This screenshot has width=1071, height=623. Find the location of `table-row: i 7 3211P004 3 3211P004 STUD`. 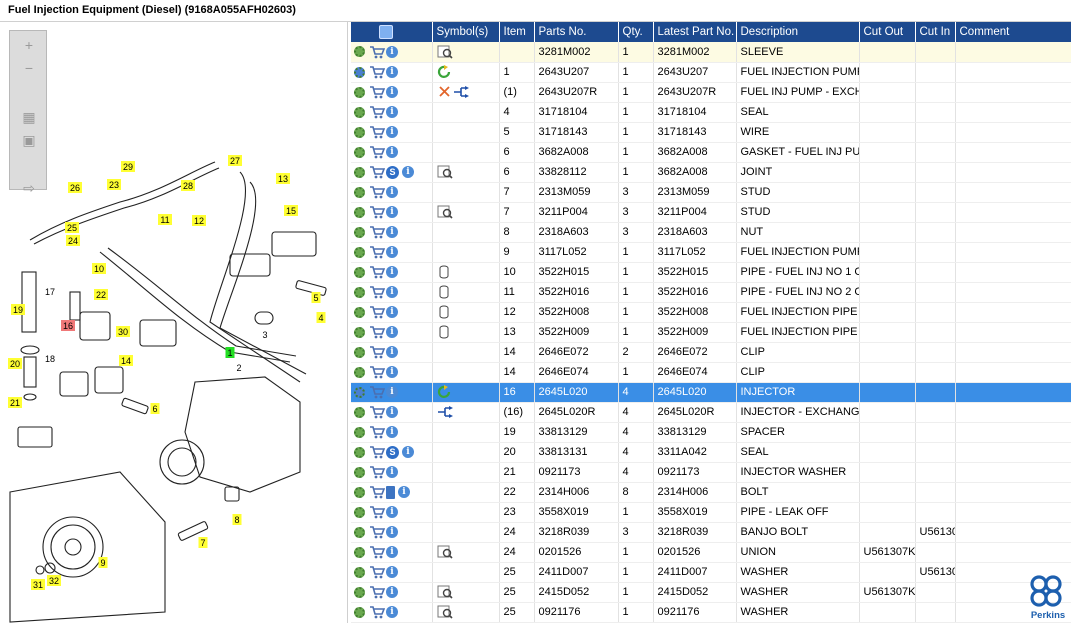

table-row: i 7 3211P004 3 3211P004 STUD is located at coordinates (711, 212).